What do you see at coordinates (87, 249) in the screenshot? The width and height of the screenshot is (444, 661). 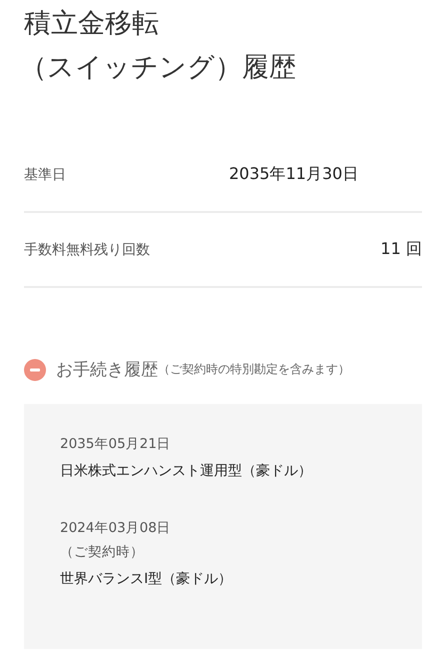 I see `row-label: 手数料無料残り回数` at bounding box center [87, 249].